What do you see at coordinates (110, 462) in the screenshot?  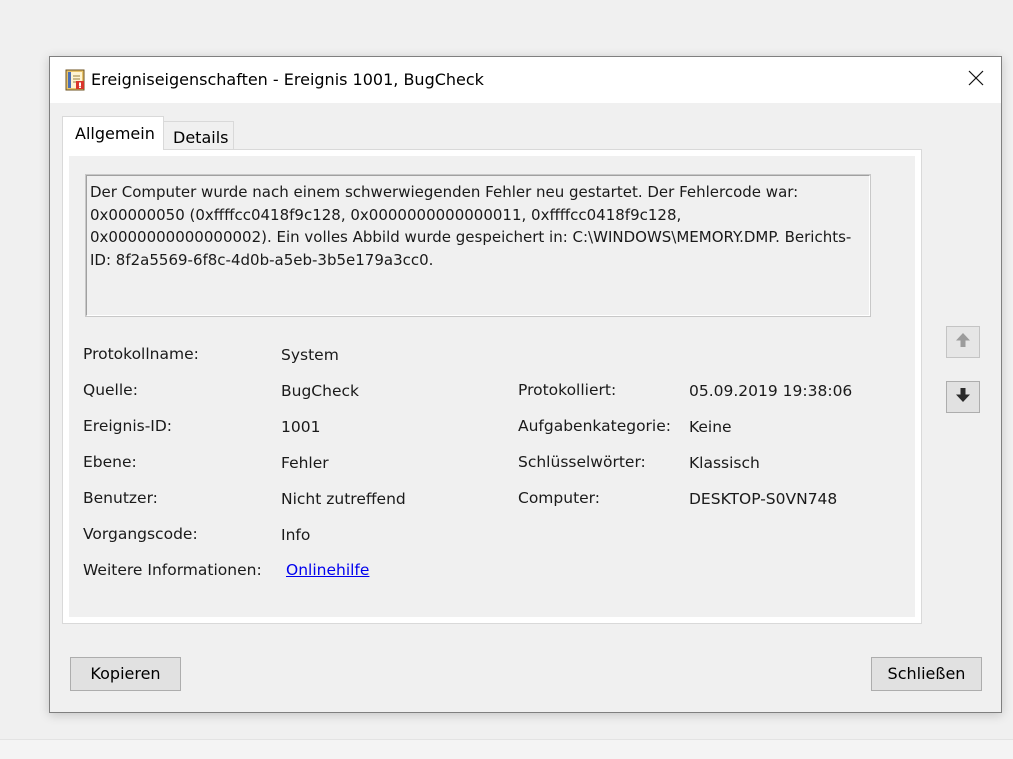 I see `level-label: Ebene:` at bounding box center [110, 462].